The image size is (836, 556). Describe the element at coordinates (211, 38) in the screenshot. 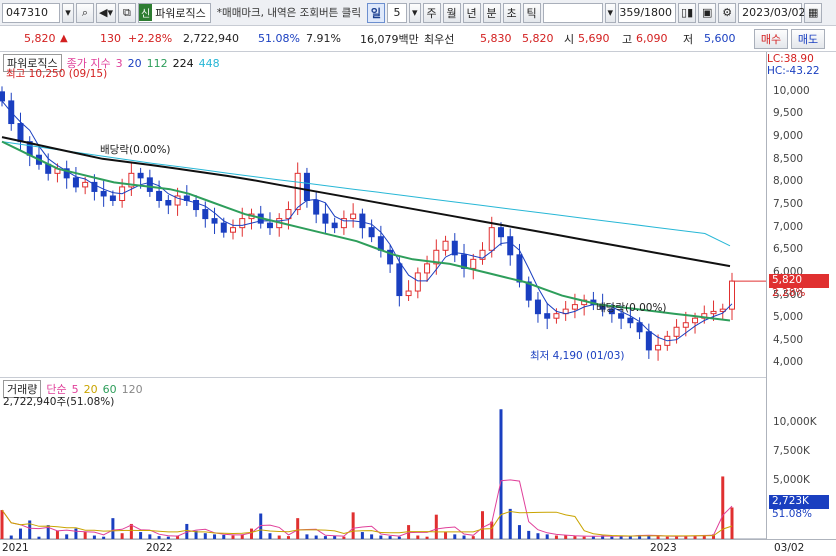

I see `volume-value: 2,722,940` at that location.